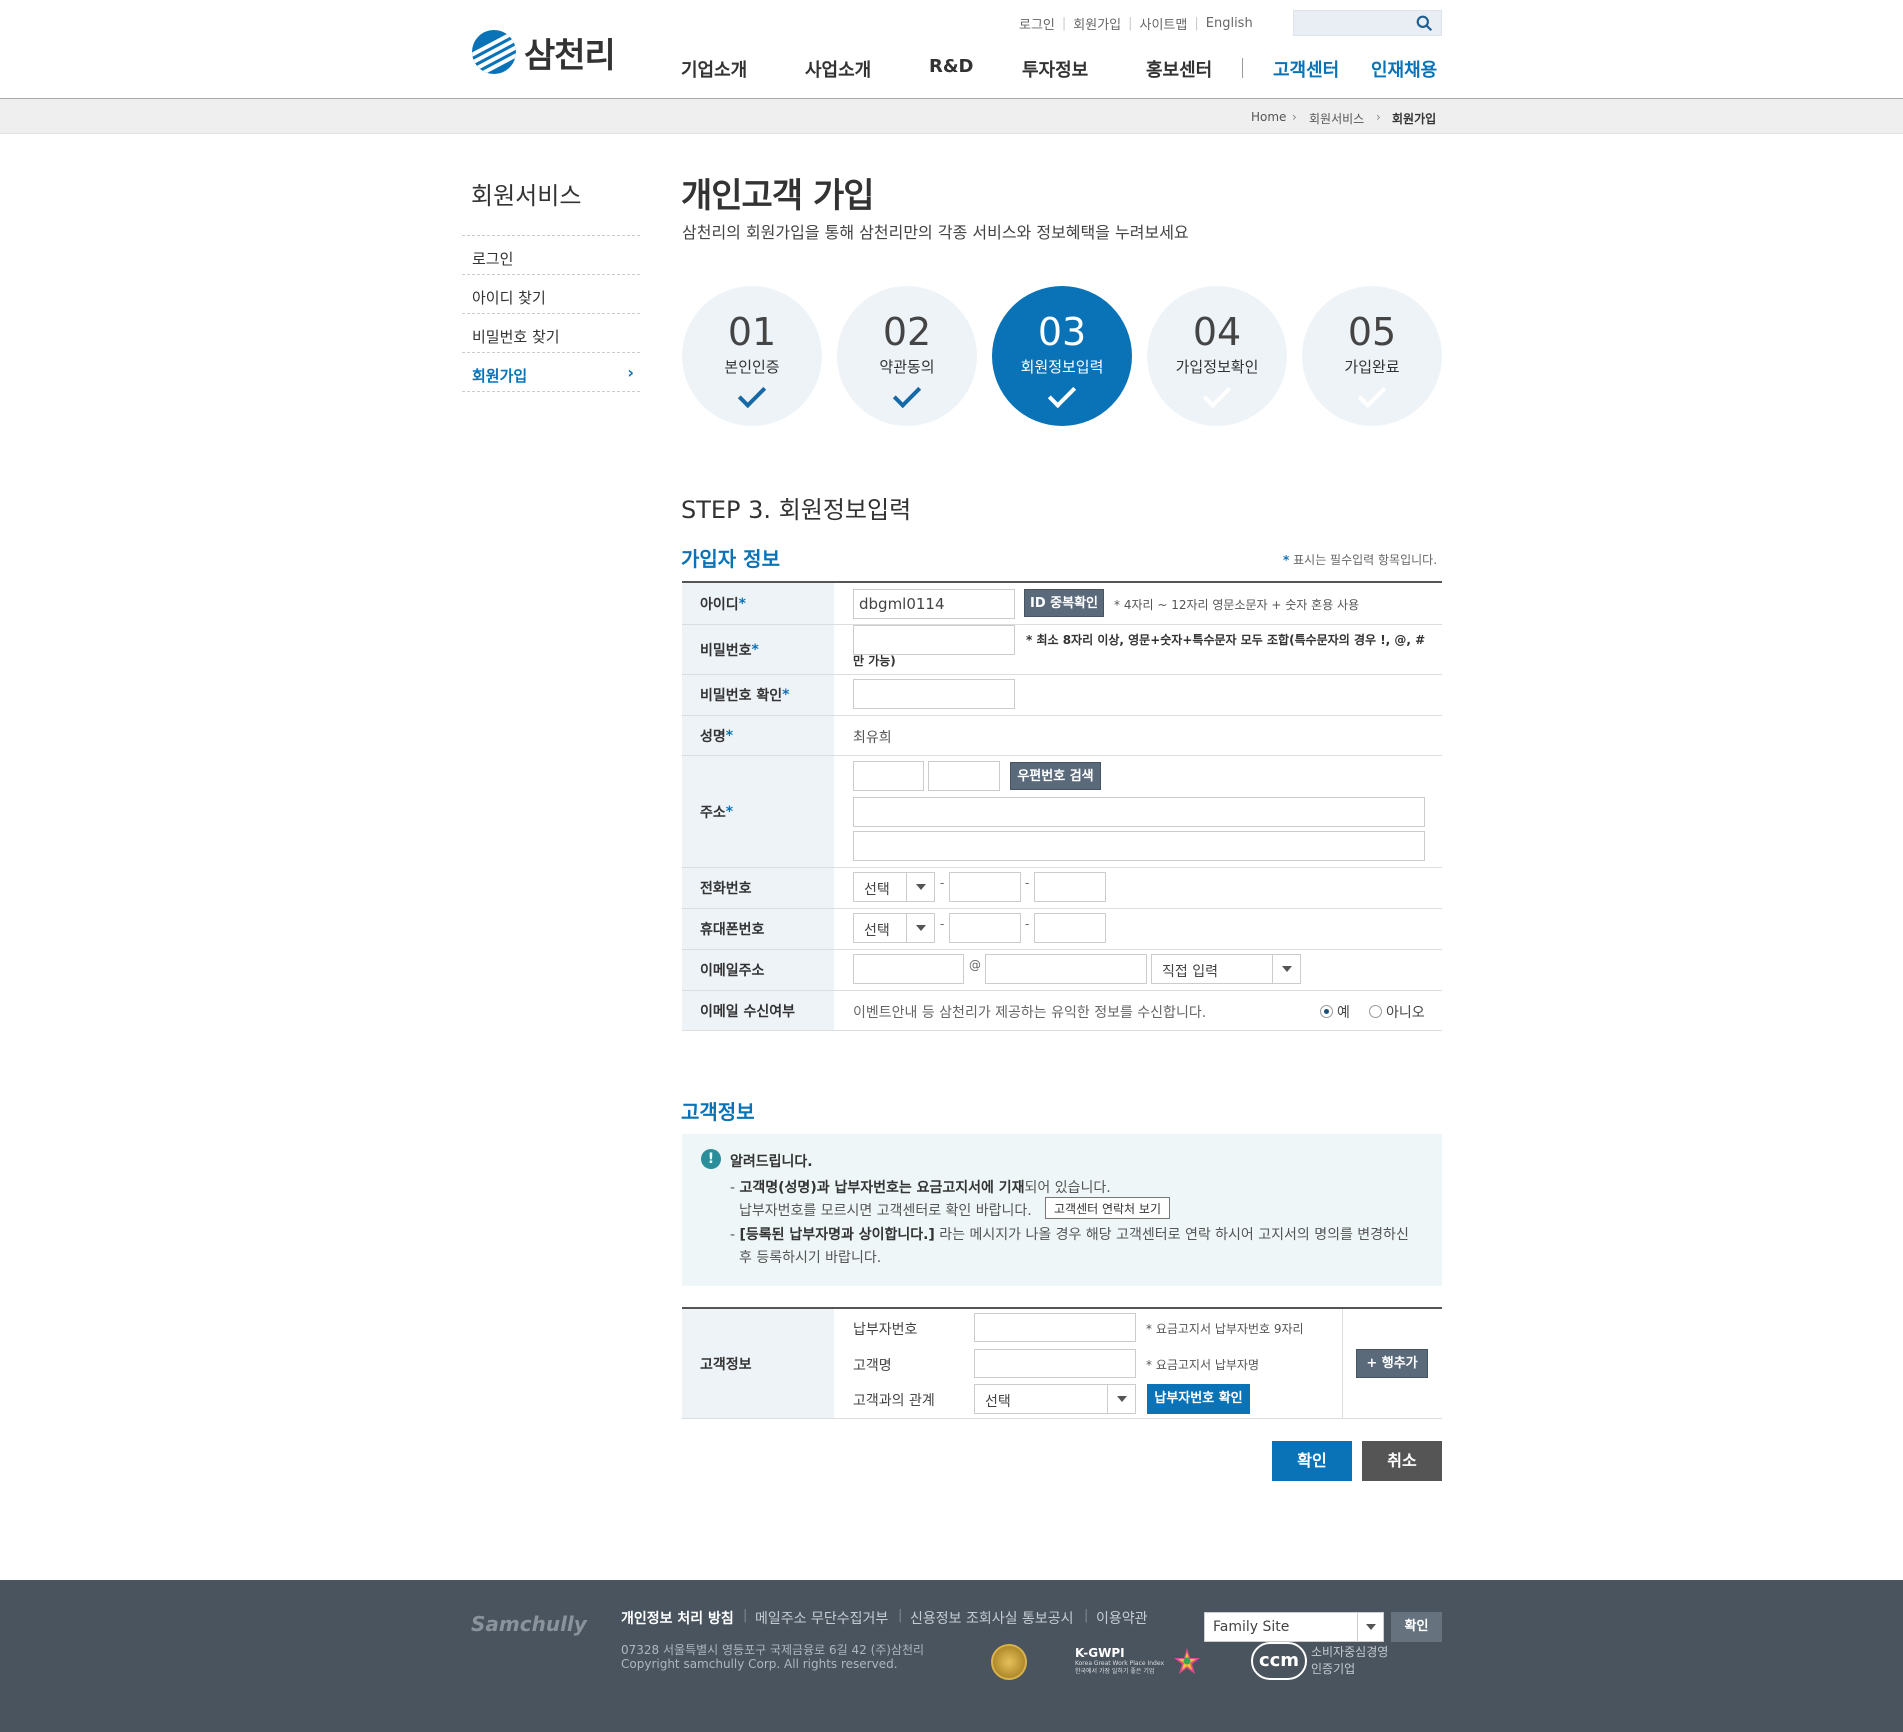  What do you see at coordinates (1122, 1618) in the screenshot?
I see `footer-link-terms: 이용약관` at bounding box center [1122, 1618].